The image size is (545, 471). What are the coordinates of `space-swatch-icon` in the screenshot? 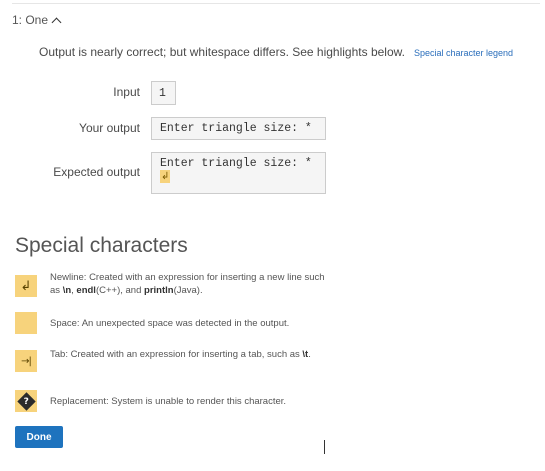 It's located at (26, 323).